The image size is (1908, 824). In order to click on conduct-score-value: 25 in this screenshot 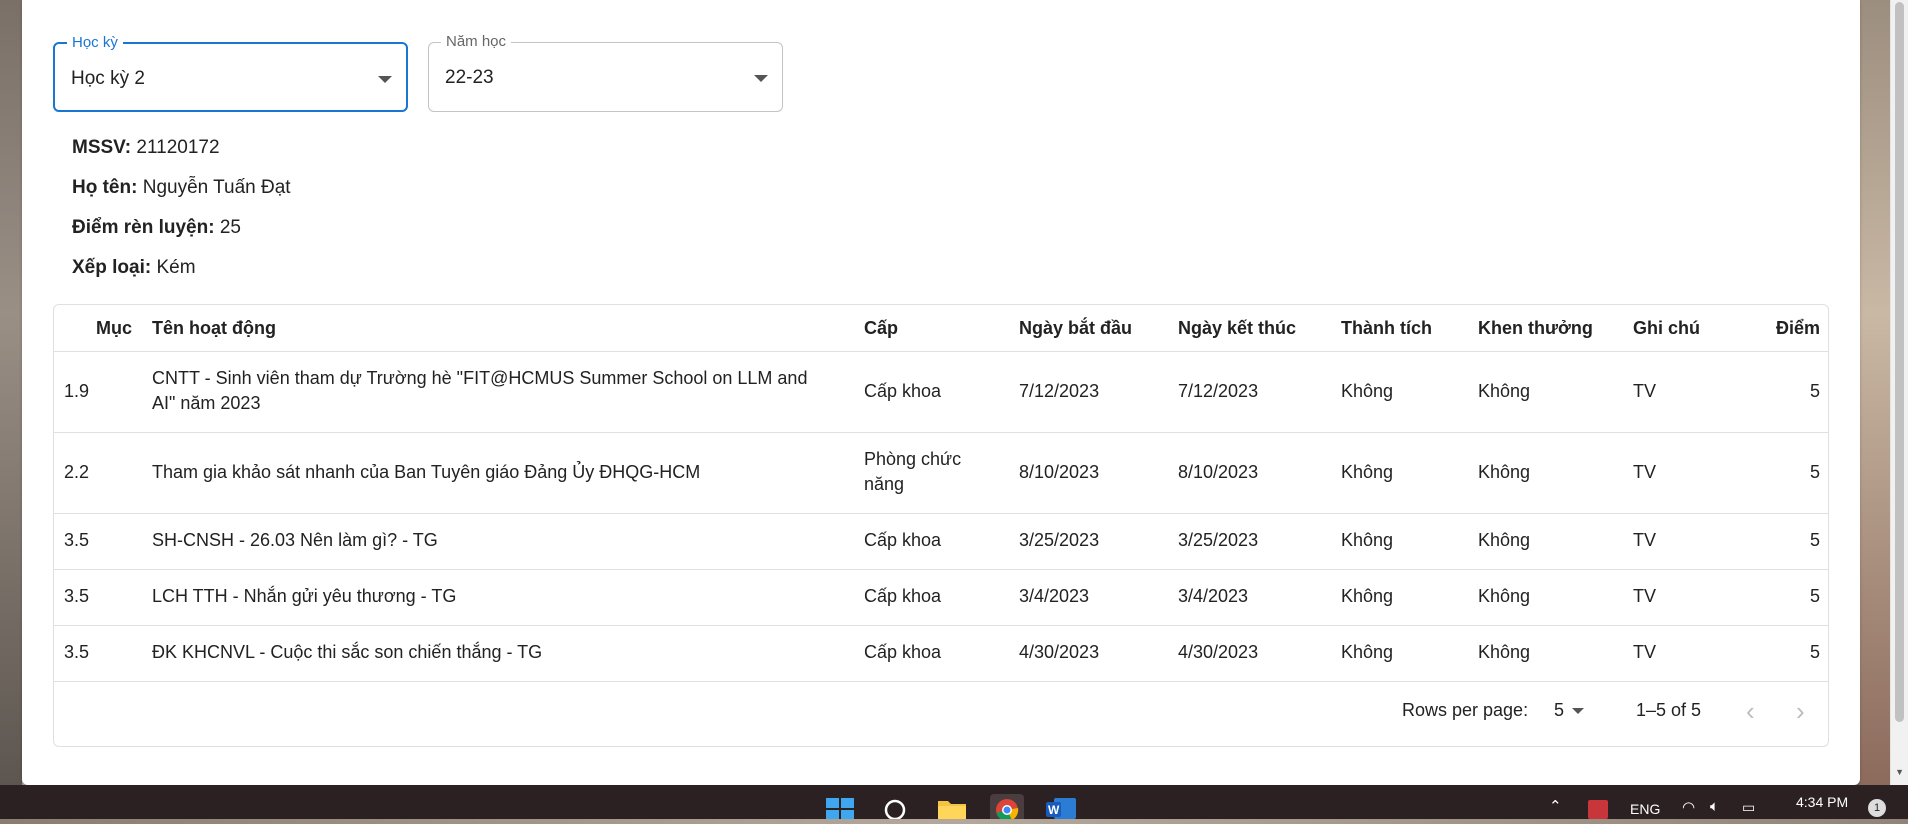, I will do `click(230, 227)`.